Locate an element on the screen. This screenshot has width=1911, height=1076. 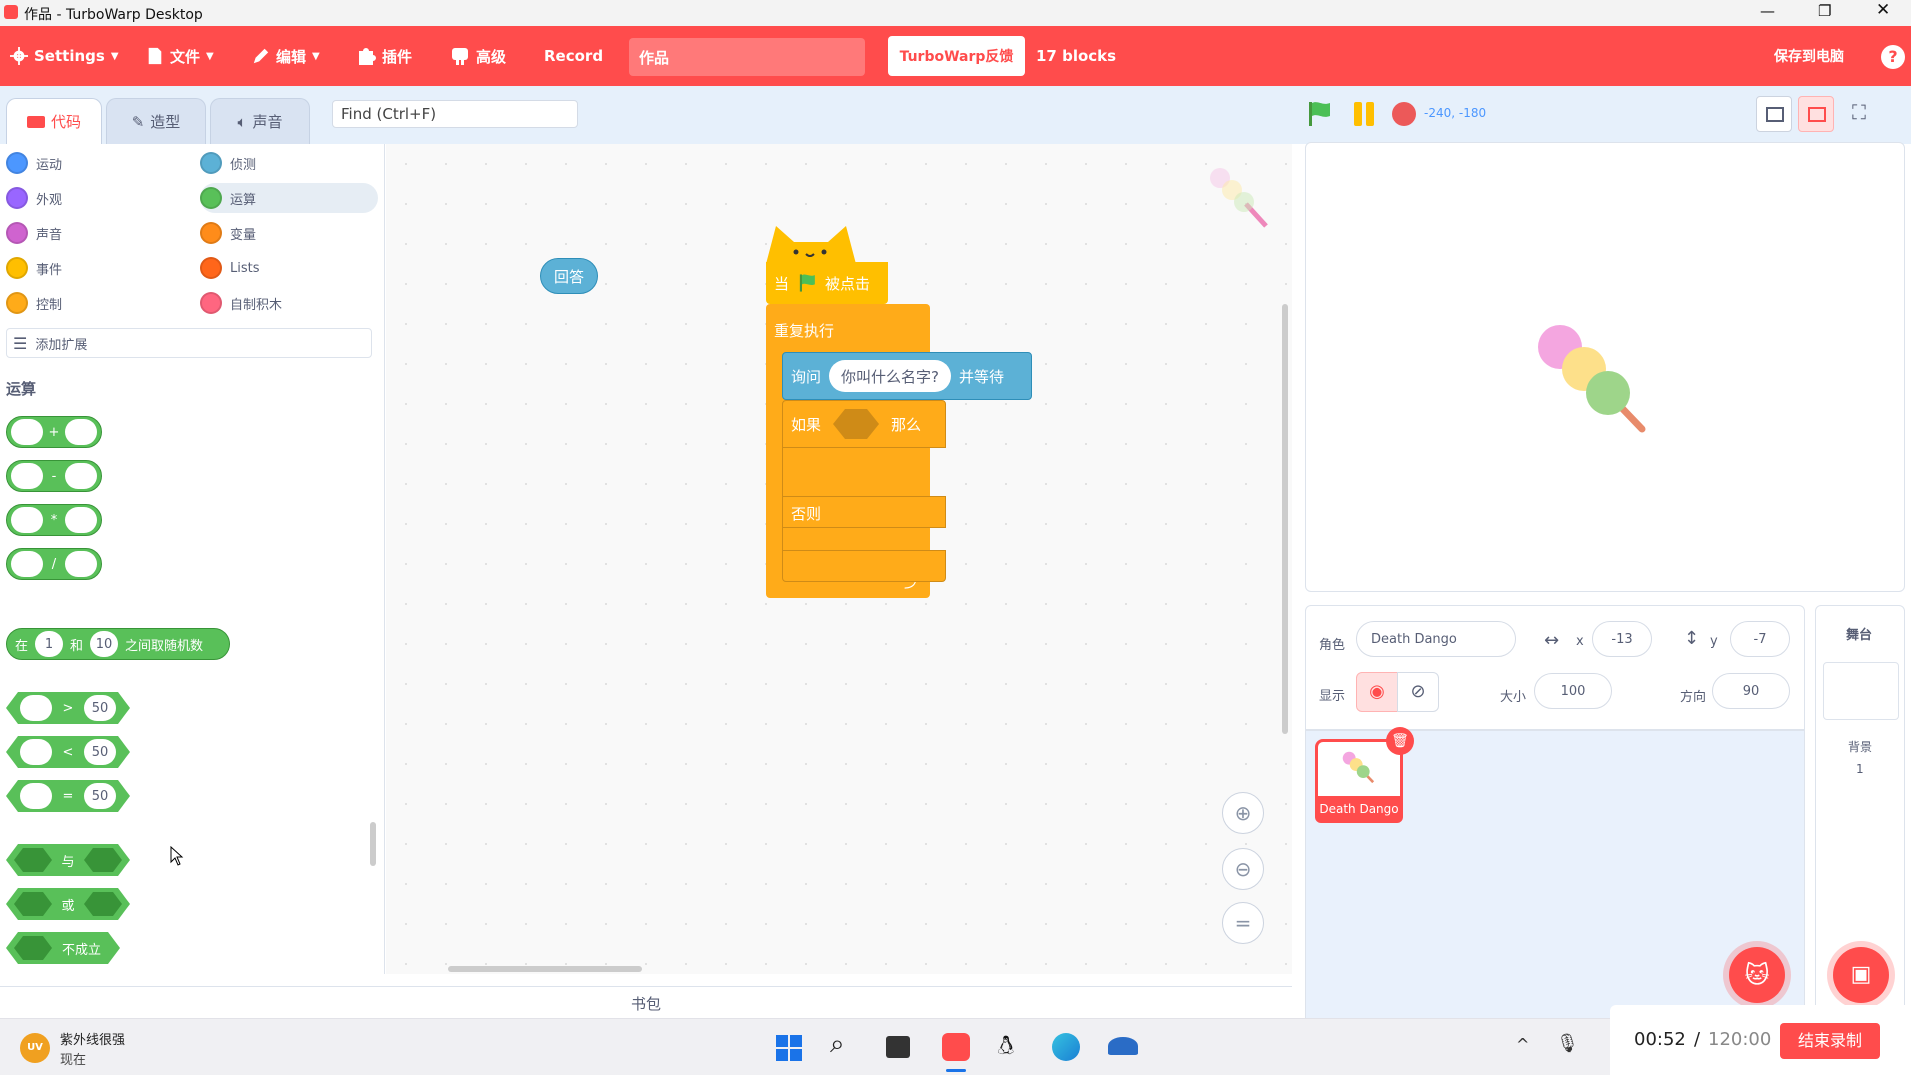
category-operators: 运算 is located at coordinates (289, 198).